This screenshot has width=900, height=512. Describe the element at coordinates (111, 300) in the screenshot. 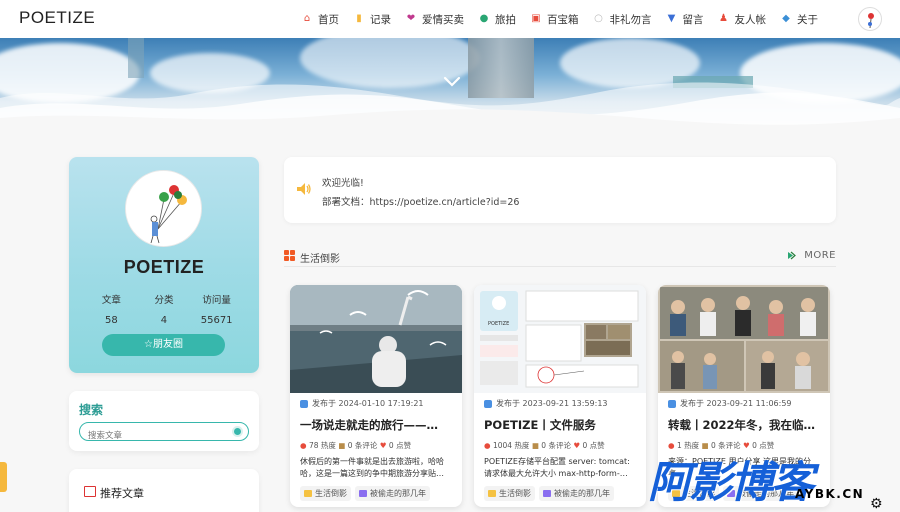

I see `stat-label: 文章` at that location.